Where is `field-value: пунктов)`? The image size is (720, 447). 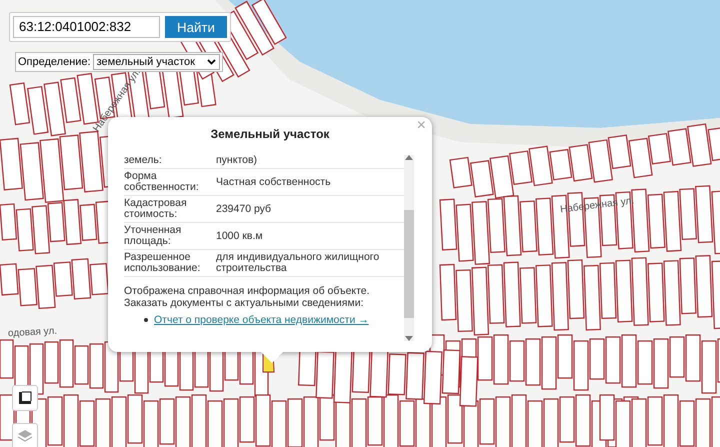
field-value: пунктов) is located at coordinates (237, 160).